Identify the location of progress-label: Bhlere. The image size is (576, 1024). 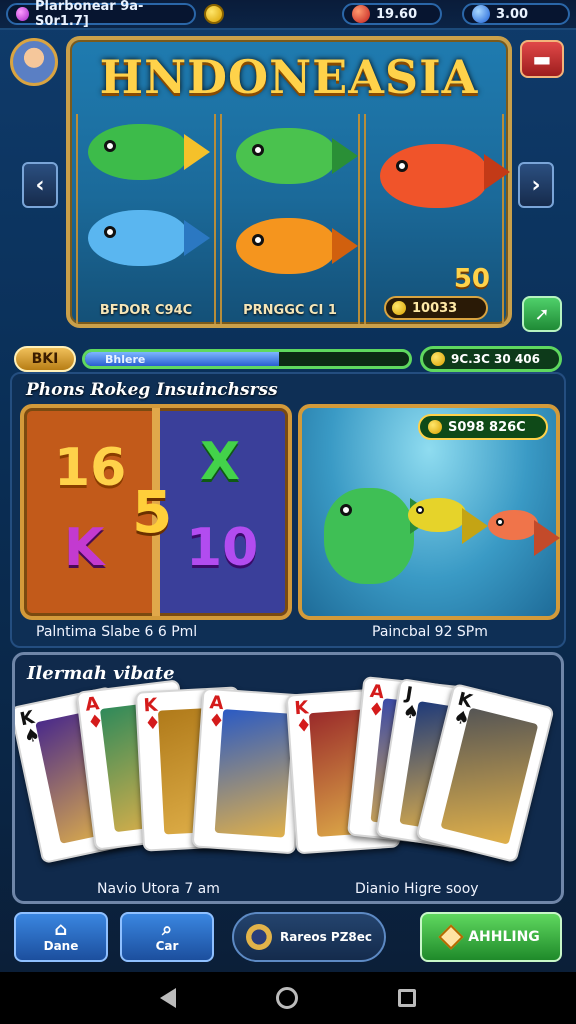
(125, 359).